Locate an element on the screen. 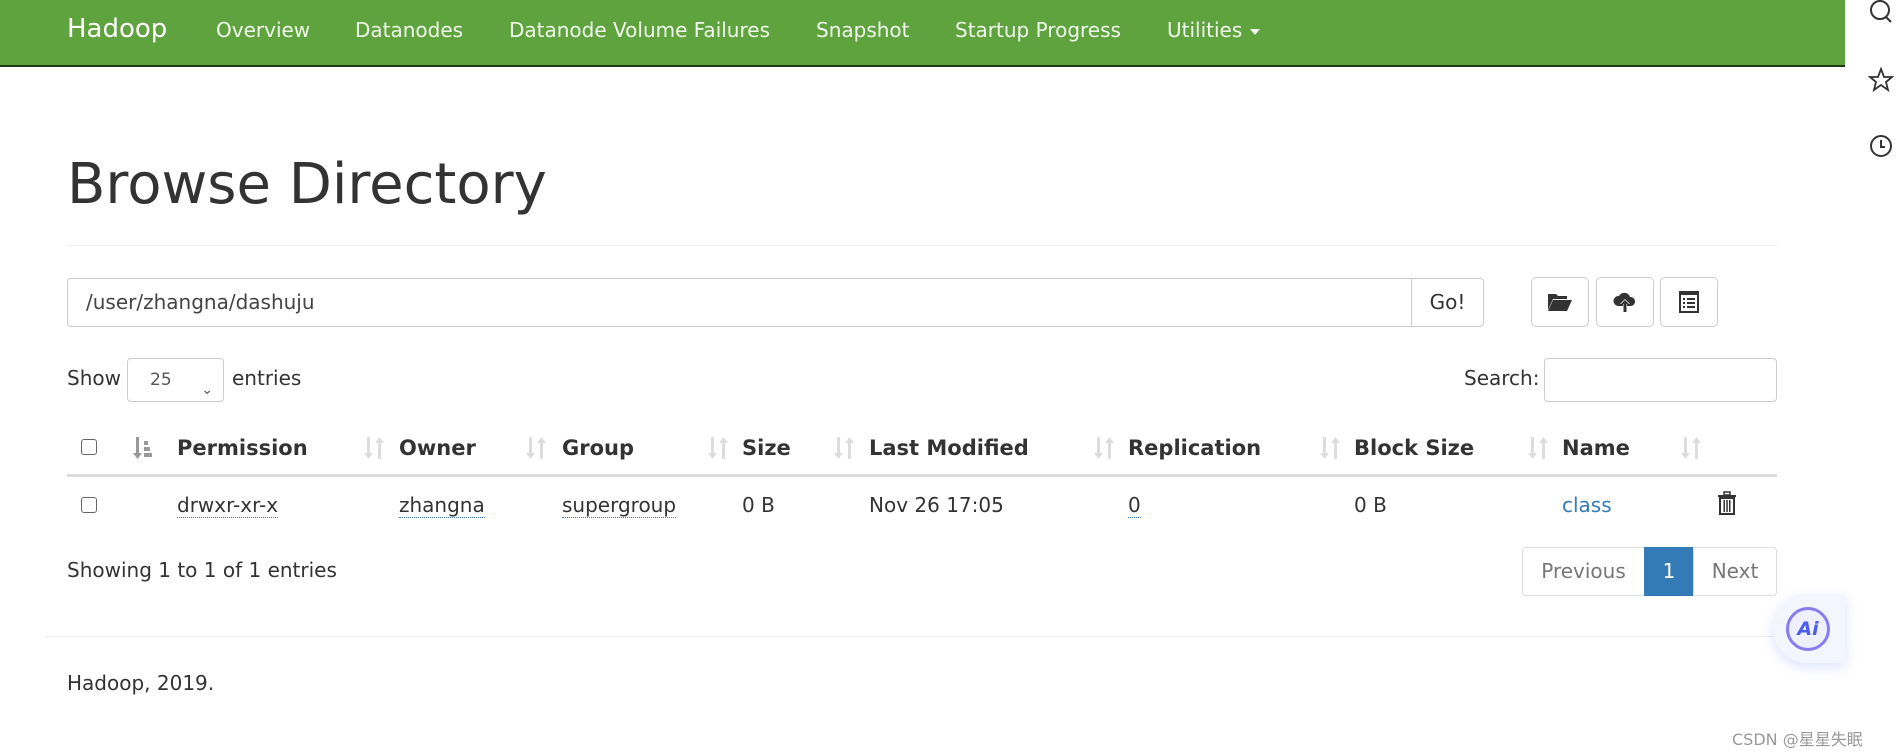  nav-datanodes: Datanodes is located at coordinates (409, 30).